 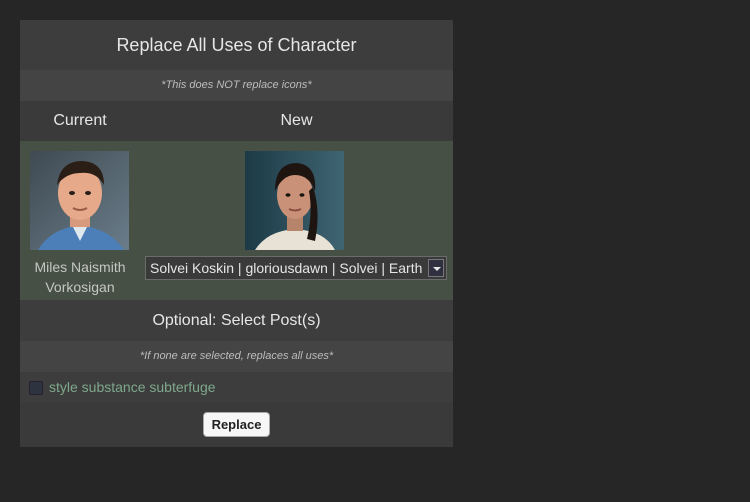 I want to click on replace-button: Replace, so click(x=236, y=424).